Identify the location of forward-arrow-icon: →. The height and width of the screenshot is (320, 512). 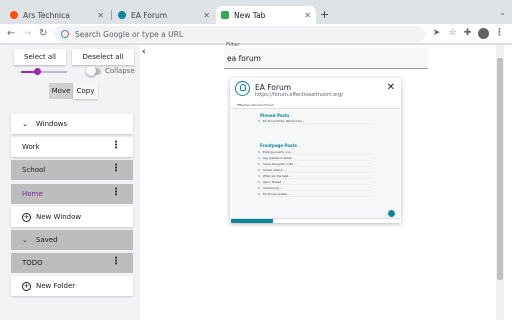
(27, 34).